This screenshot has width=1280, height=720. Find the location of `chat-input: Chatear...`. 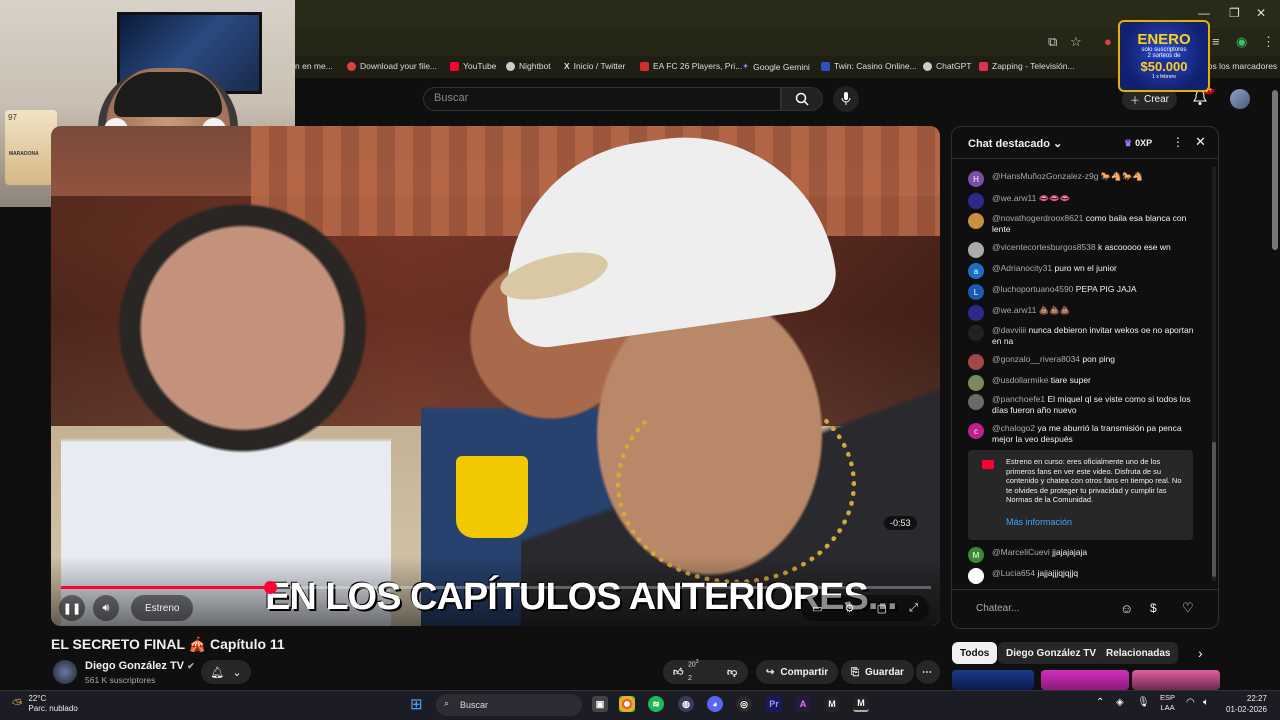

chat-input: Chatear... is located at coordinates (997, 608).